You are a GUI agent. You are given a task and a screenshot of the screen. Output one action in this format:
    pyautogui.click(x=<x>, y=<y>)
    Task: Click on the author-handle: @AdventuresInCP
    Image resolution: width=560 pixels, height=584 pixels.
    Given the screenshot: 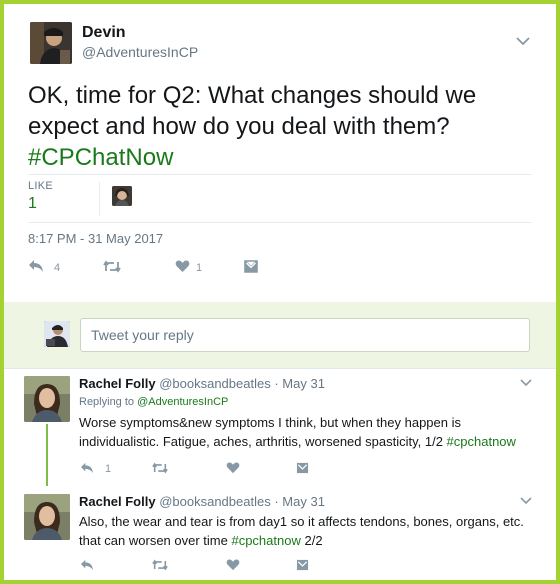 What is the action you would take?
    pyautogui.click(x=140, y=52)
    